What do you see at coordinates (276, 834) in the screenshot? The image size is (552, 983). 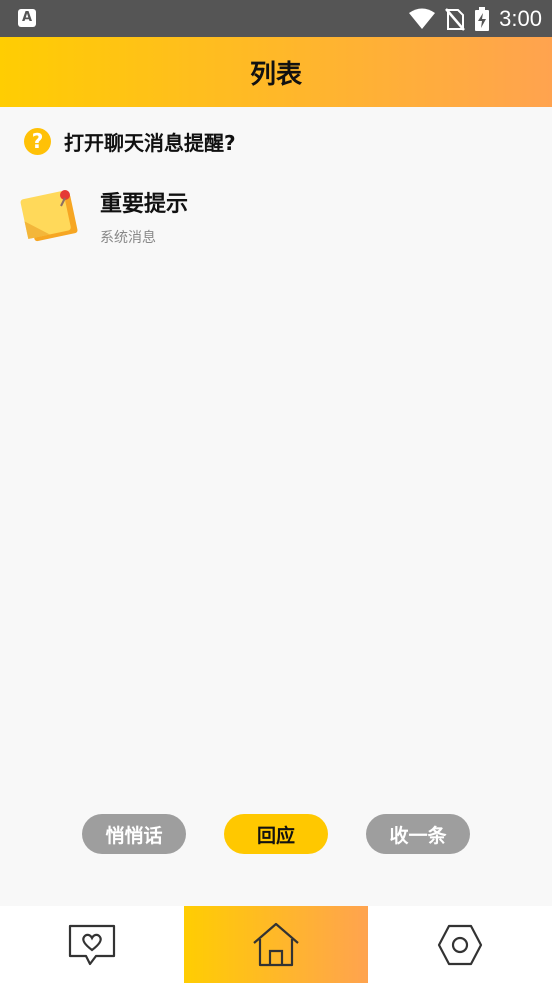 I see `reply-button: 回应` at bounding box center [276, 834].